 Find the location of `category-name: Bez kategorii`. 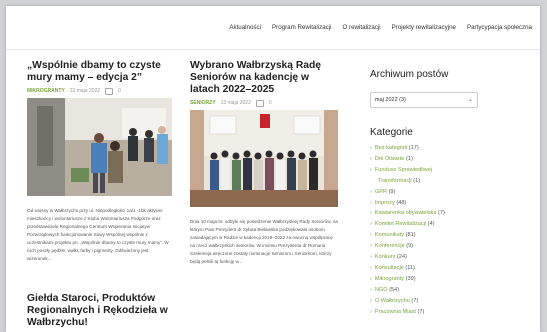

category-name: Bez kategorii is located at coordinates (391, 148).